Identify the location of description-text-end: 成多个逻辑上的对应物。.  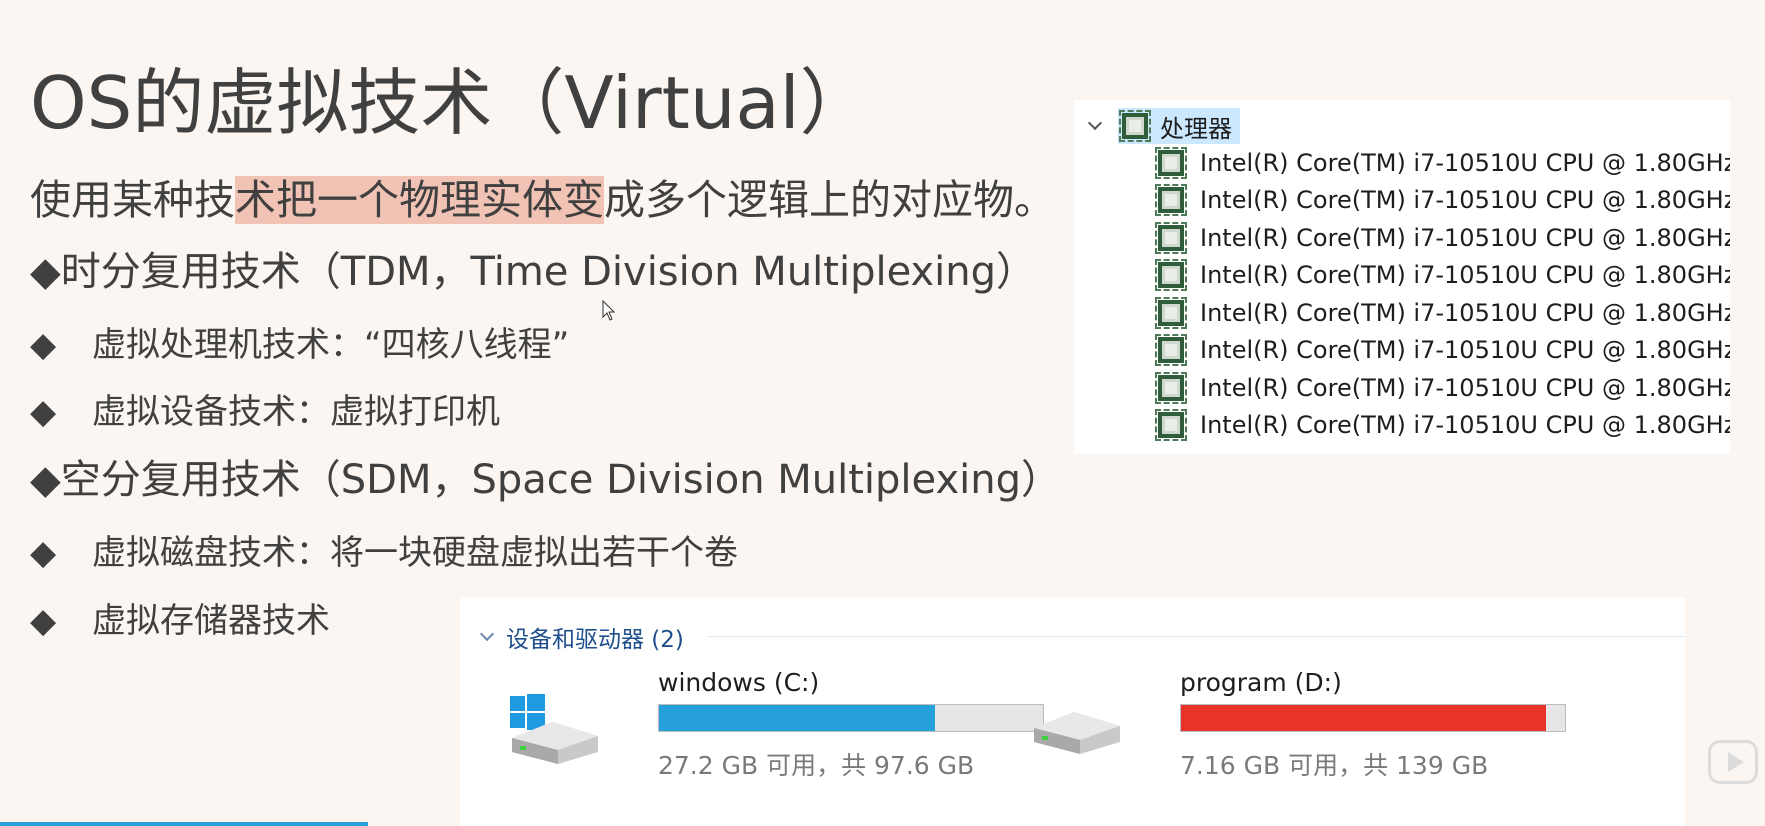
(829, 200).